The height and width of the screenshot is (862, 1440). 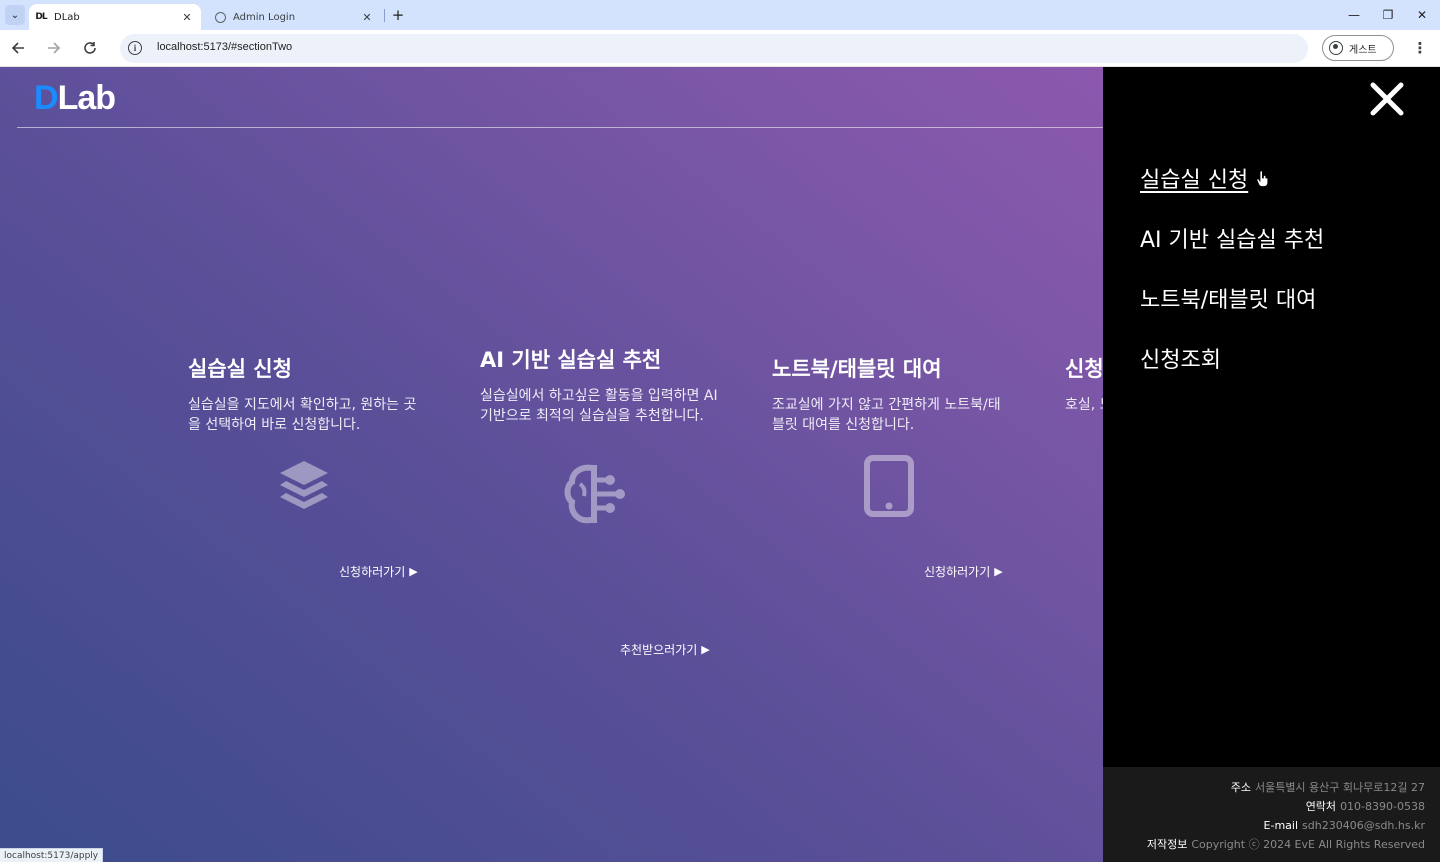 I want to click on site-info-icon: i, so click(x=135, y=48).